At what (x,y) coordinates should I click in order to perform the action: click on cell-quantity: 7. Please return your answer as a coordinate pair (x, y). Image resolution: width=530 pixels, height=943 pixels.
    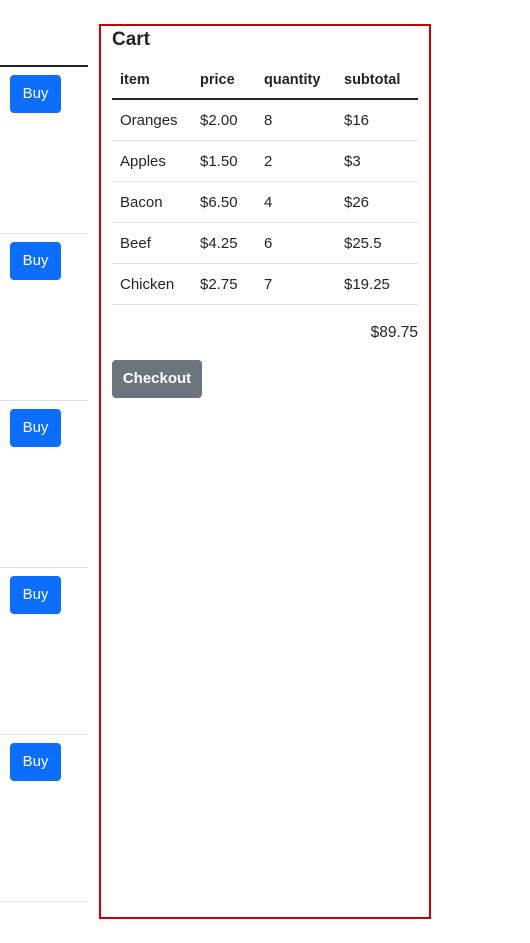
    Looking at the image, I should click on (296, 284).